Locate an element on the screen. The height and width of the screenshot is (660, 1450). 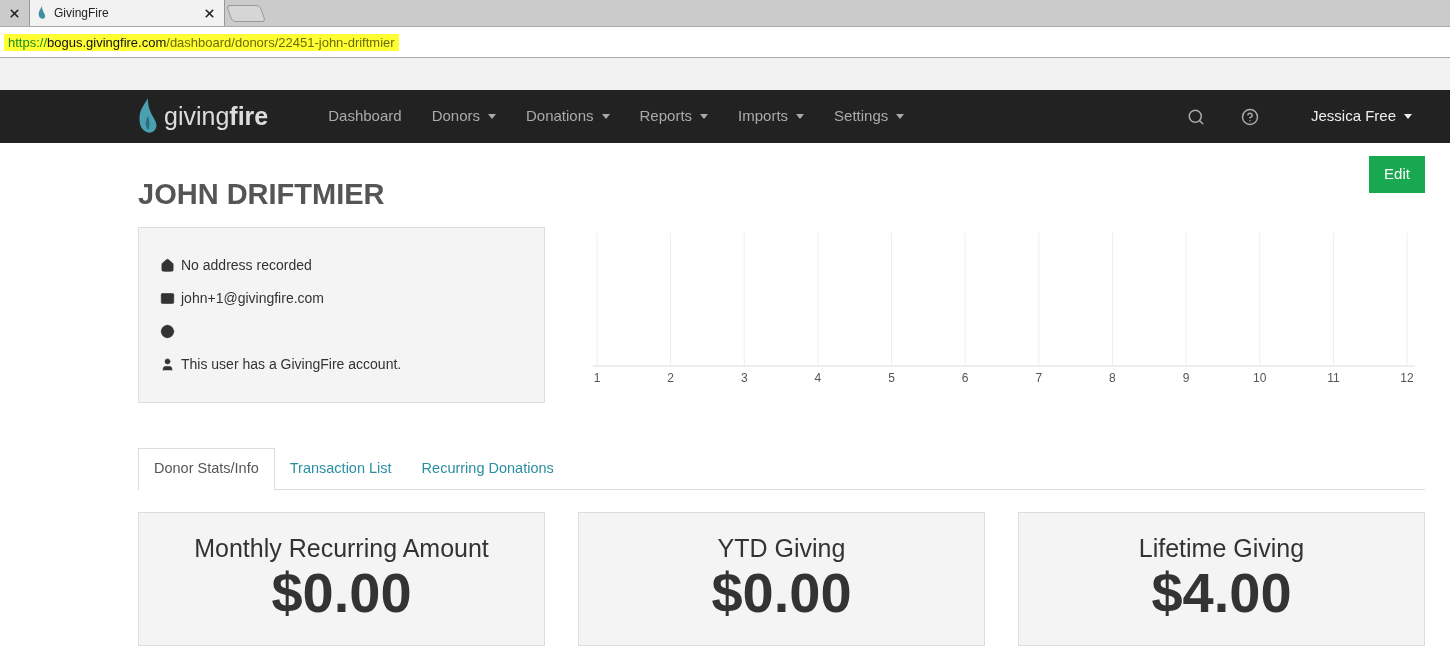
stat-value: $4.00 is located at coordinates (1221, 592).